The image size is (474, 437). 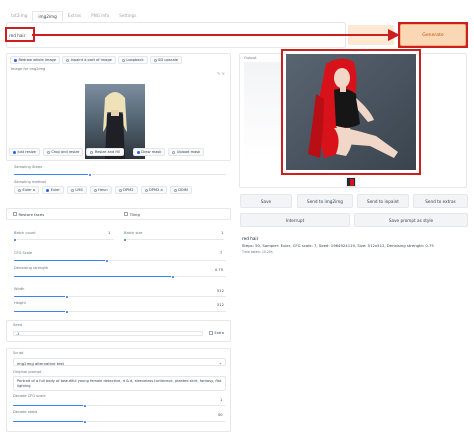 I want to click on send-to-img2img-button: Send to img2img, so click(x=325, y=201).